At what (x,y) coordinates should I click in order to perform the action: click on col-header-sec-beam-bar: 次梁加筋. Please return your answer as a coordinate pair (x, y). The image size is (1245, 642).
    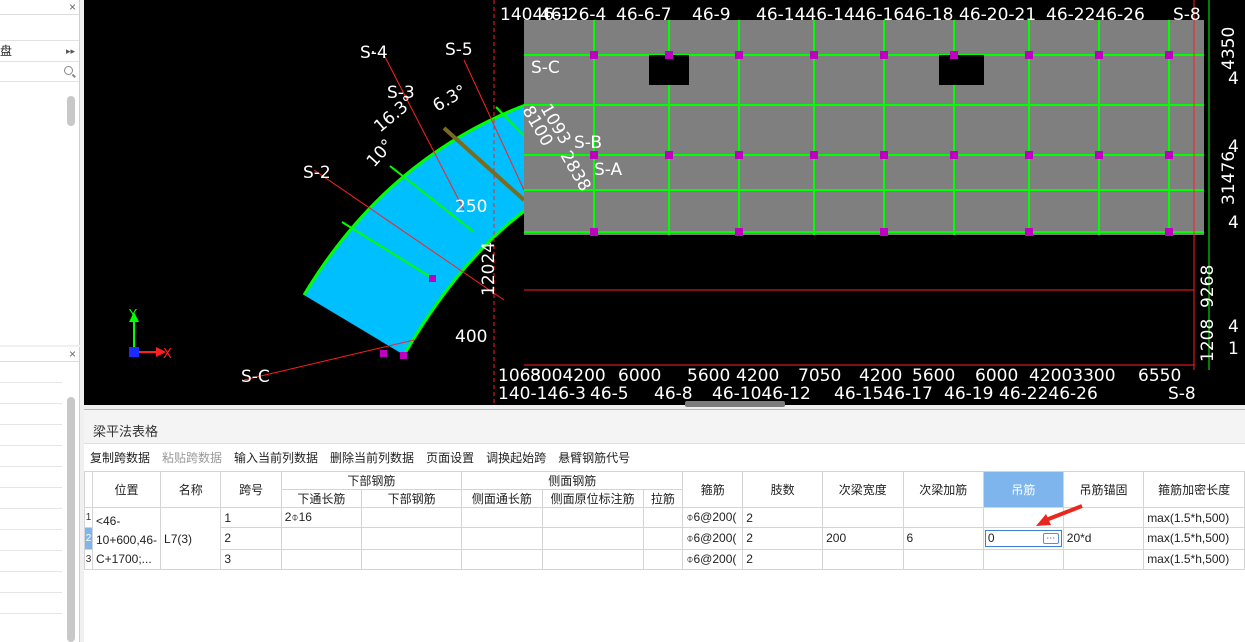
    Looking at the image, I should click on (943, 489).